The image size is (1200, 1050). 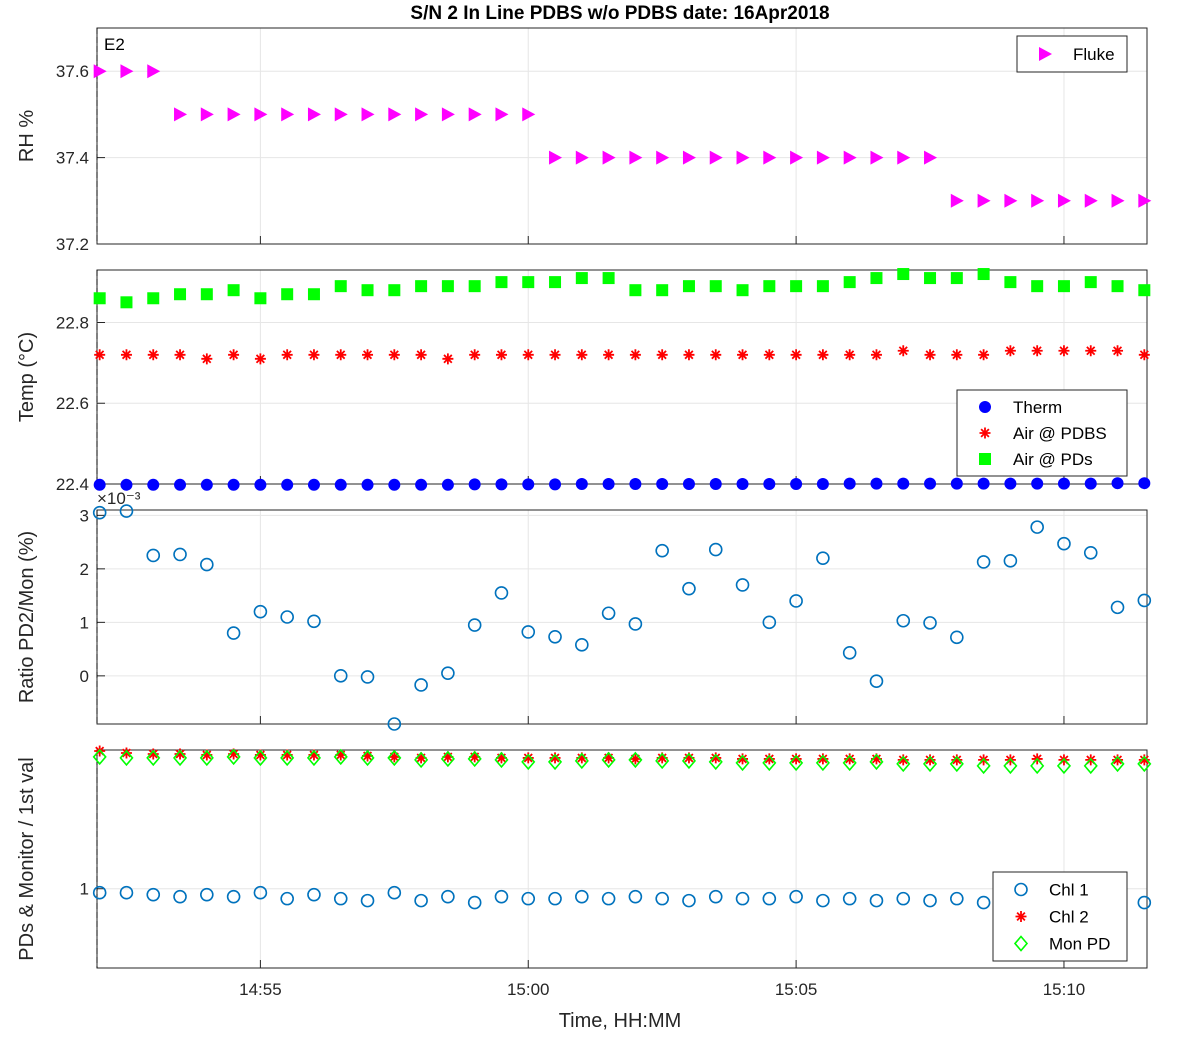 I want to click on y-axis-label: Ratio PD2/Mon (%), so click(x=27, y=617).